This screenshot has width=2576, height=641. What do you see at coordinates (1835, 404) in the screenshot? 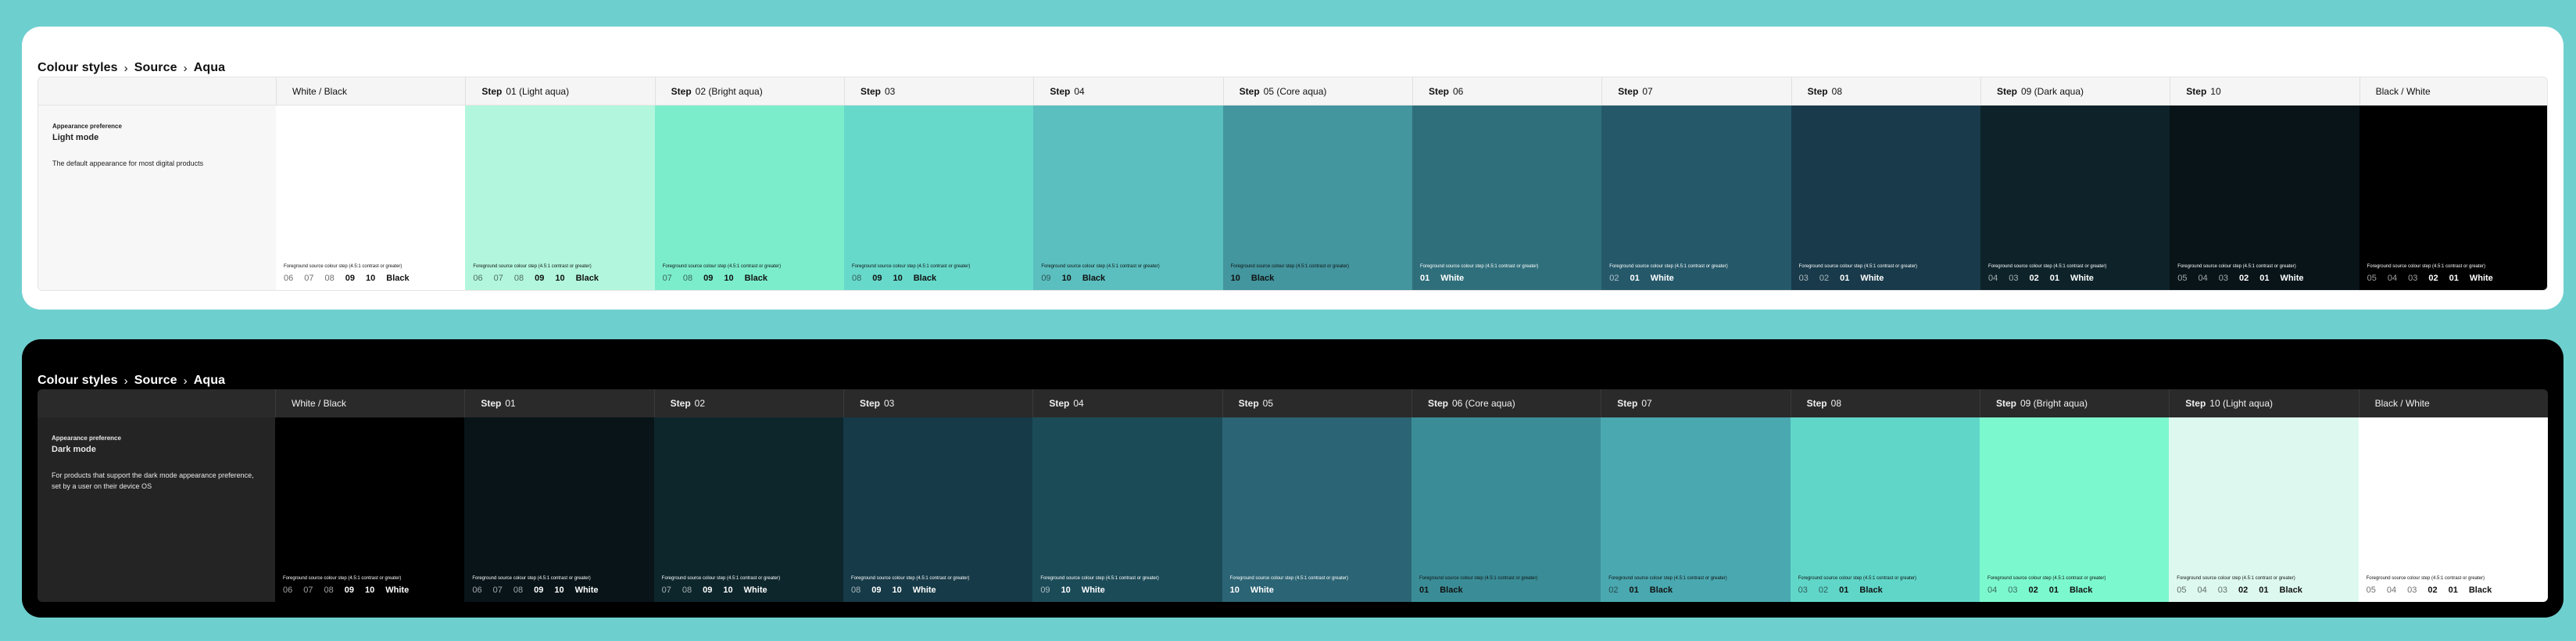
I see `column-header-label: 08` at bounding box center [1835, 404].